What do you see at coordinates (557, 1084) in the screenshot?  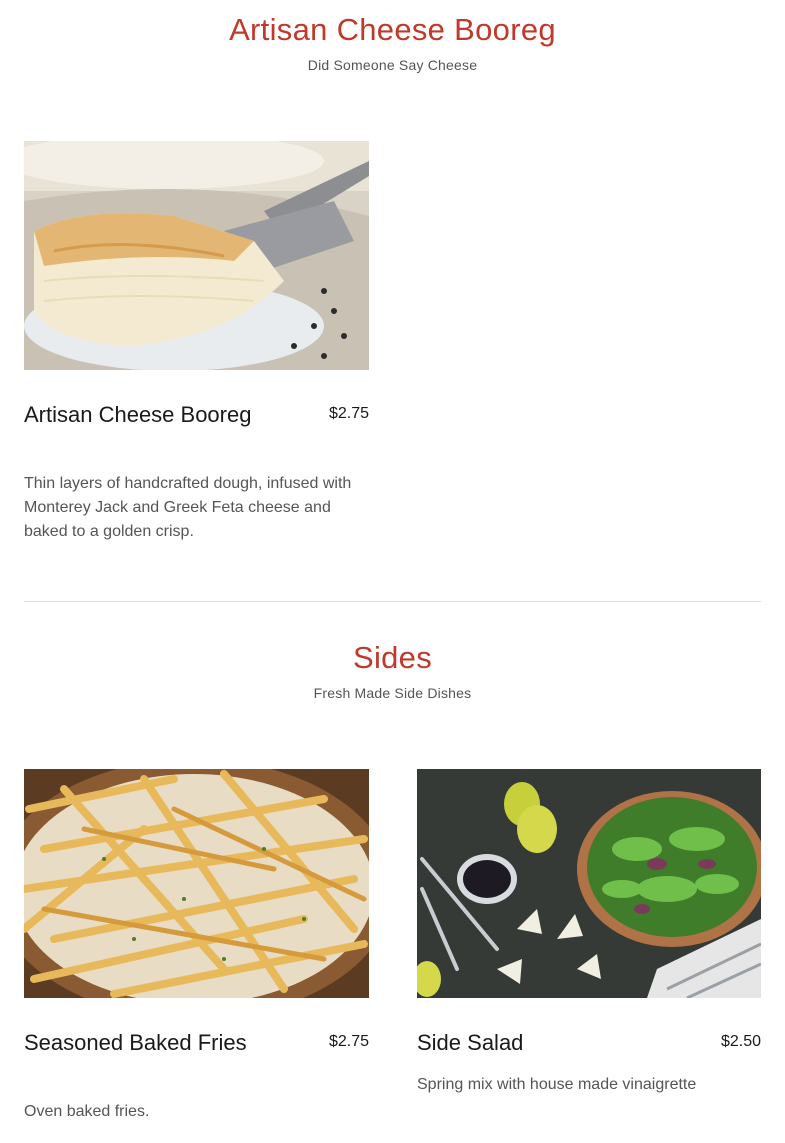 I see `item-description-side-salad: Spring mix with house made vinaigrette` at bounding box center [557, 1084].